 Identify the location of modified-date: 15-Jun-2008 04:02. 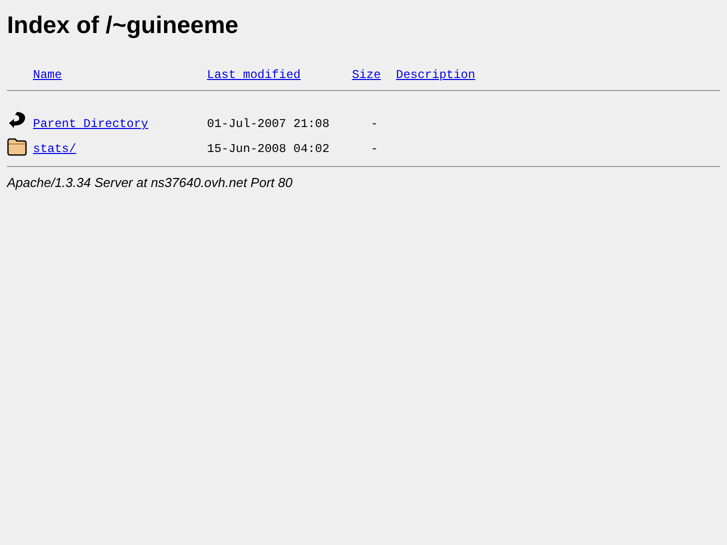
(268, 149).